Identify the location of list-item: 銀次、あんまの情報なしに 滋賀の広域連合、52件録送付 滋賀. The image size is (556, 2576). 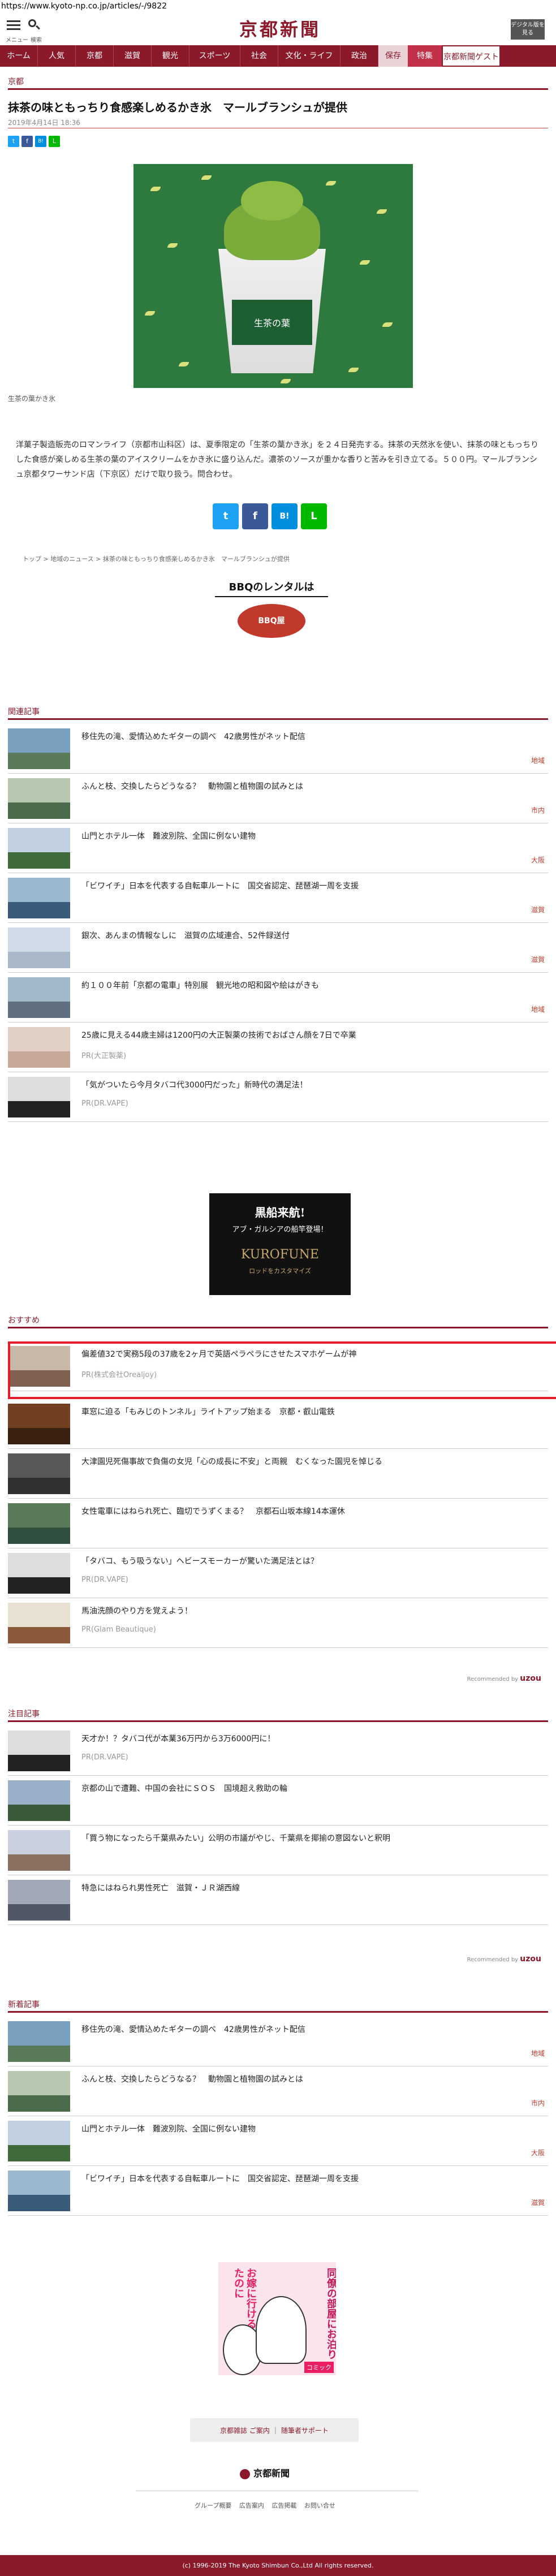
(278, 948).